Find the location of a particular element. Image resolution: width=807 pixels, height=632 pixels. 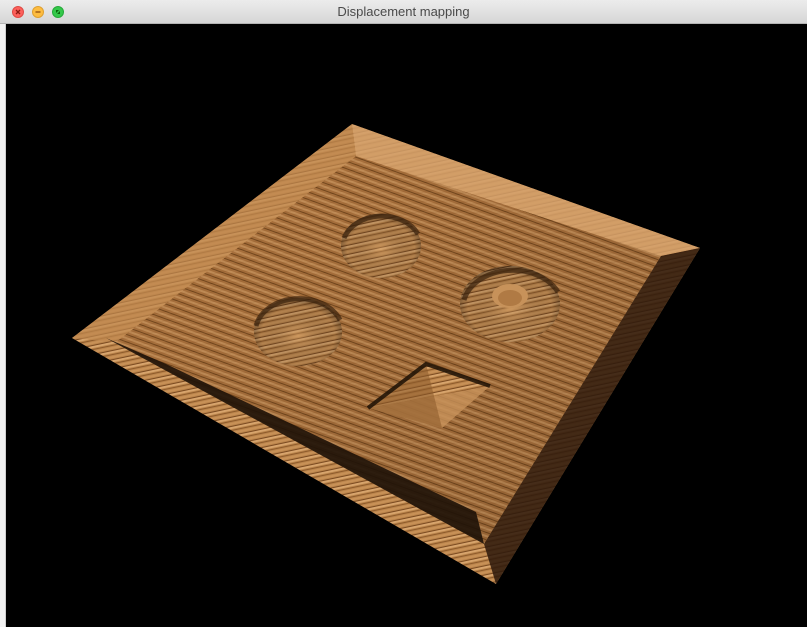

title-bar: Displacement mapping is located at coordinates (403, 12).